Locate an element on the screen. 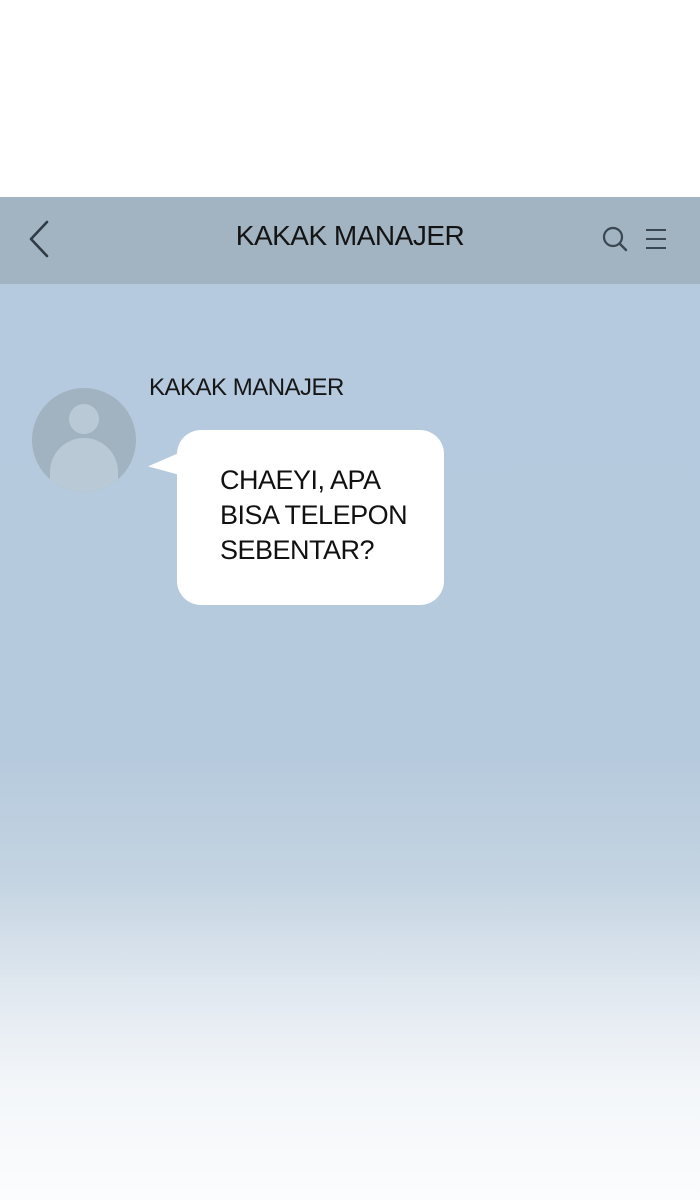 This screenshot has width=700, height=1200. back-button is located at coordinates (39, 239).